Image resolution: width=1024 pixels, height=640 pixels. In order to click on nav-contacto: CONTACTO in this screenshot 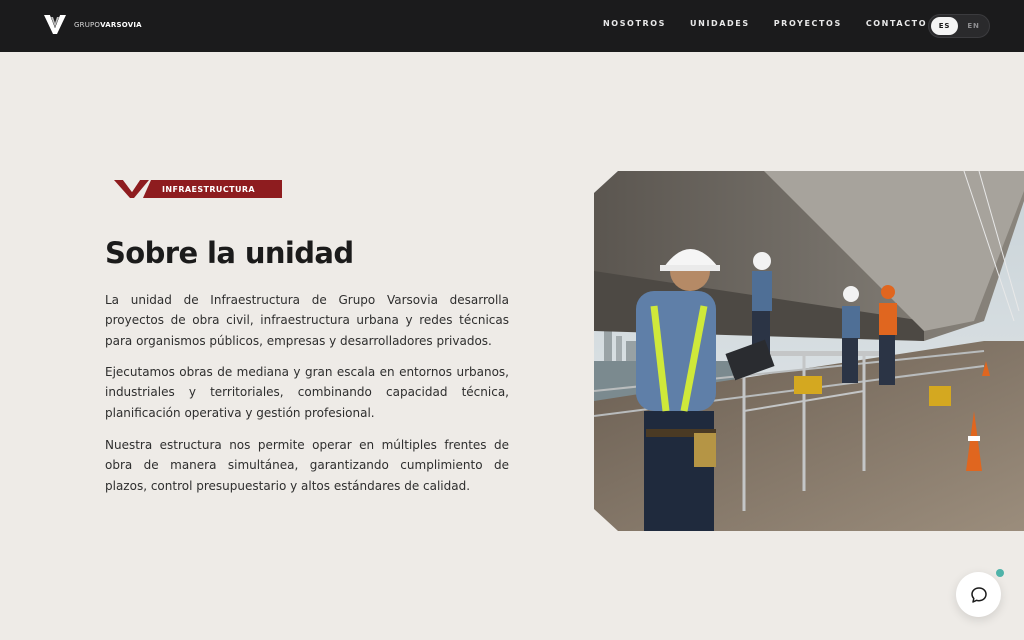, I will do `click(896, 23)`.